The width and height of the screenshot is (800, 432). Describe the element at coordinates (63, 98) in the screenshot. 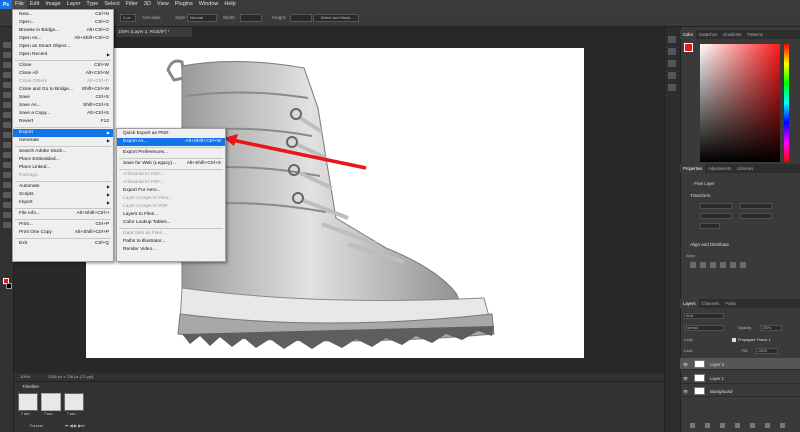

I see `file-menu-item-save: Save Ctrl+S` at that location.